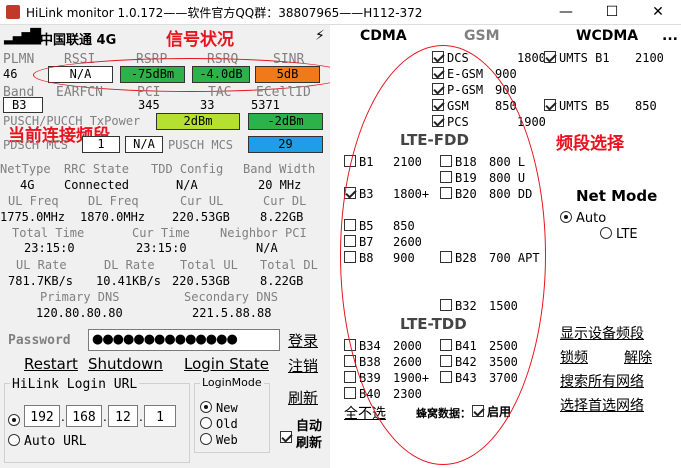  Describe the element at coordinates (303, 397) in the screenshot. I see `refresh-button: 刷新` at that location.